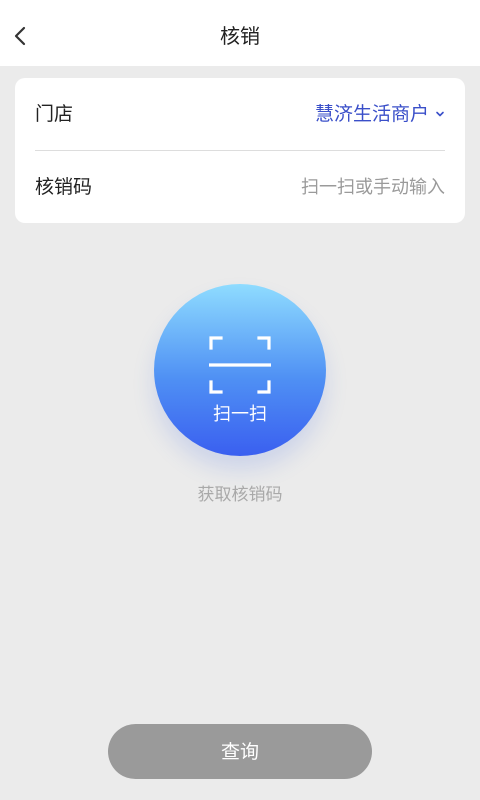 This screenshot has height=800, width=480. What do you see at coordinates (64, 187) in the screenshot?
I see `code-label: 核销码` at bounding box center [64, 187].